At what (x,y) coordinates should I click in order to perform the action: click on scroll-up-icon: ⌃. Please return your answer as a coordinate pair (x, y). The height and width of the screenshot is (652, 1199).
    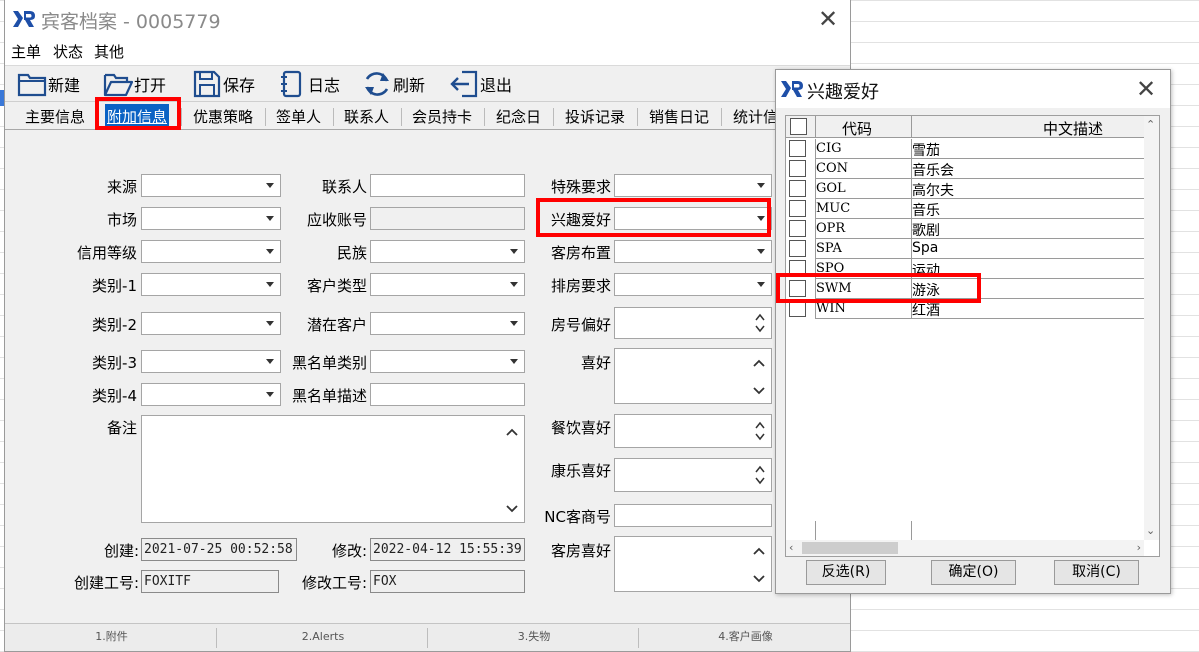
    Looking at the image, I should click on (1150, 125).